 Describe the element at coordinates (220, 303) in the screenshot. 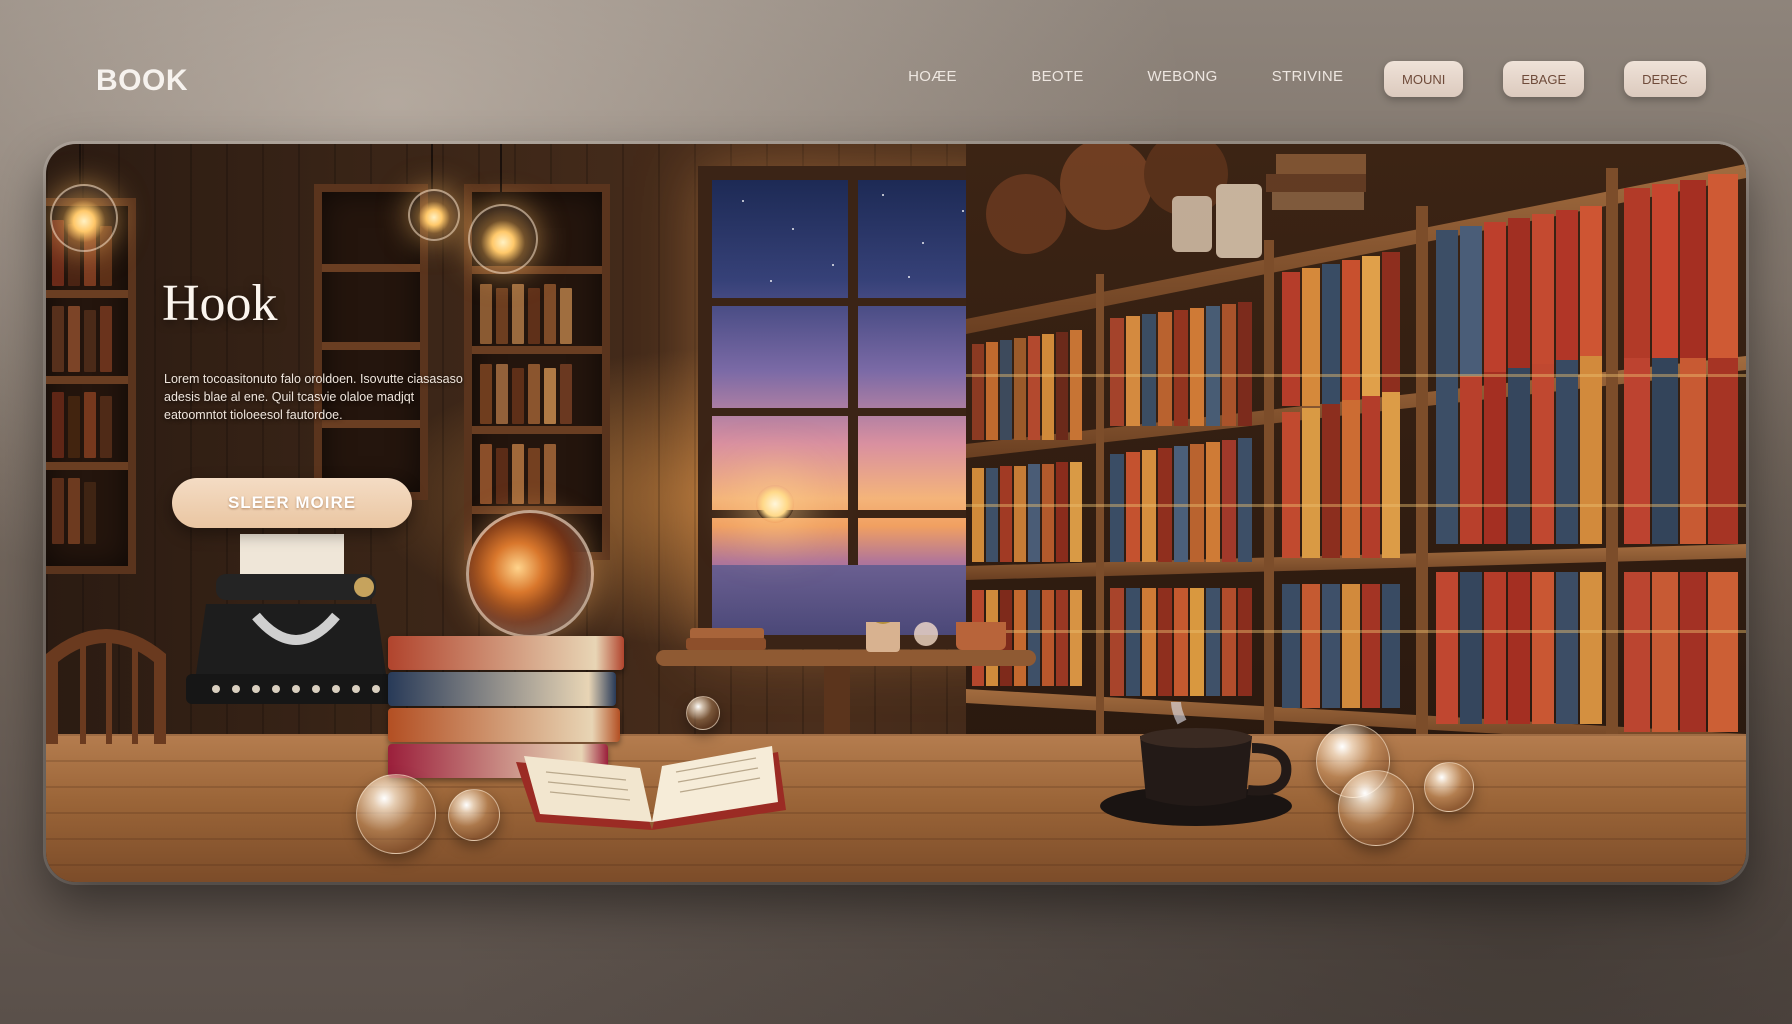

I see `hero-title: Hook` at that location.